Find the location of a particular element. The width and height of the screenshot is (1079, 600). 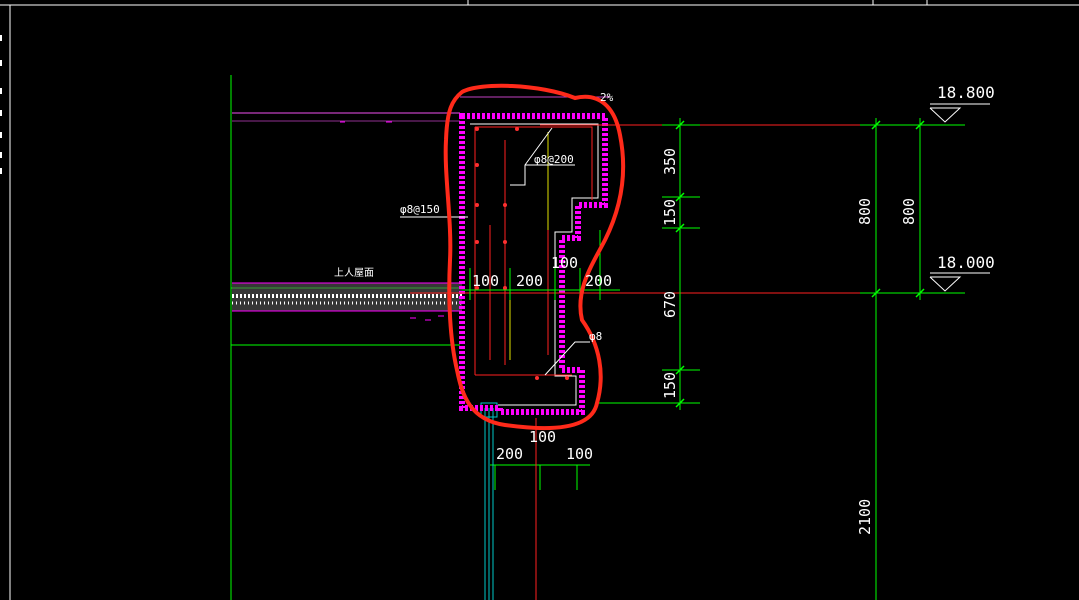

dim-label-top-100a: 100 is located at coordinates (485, 281).